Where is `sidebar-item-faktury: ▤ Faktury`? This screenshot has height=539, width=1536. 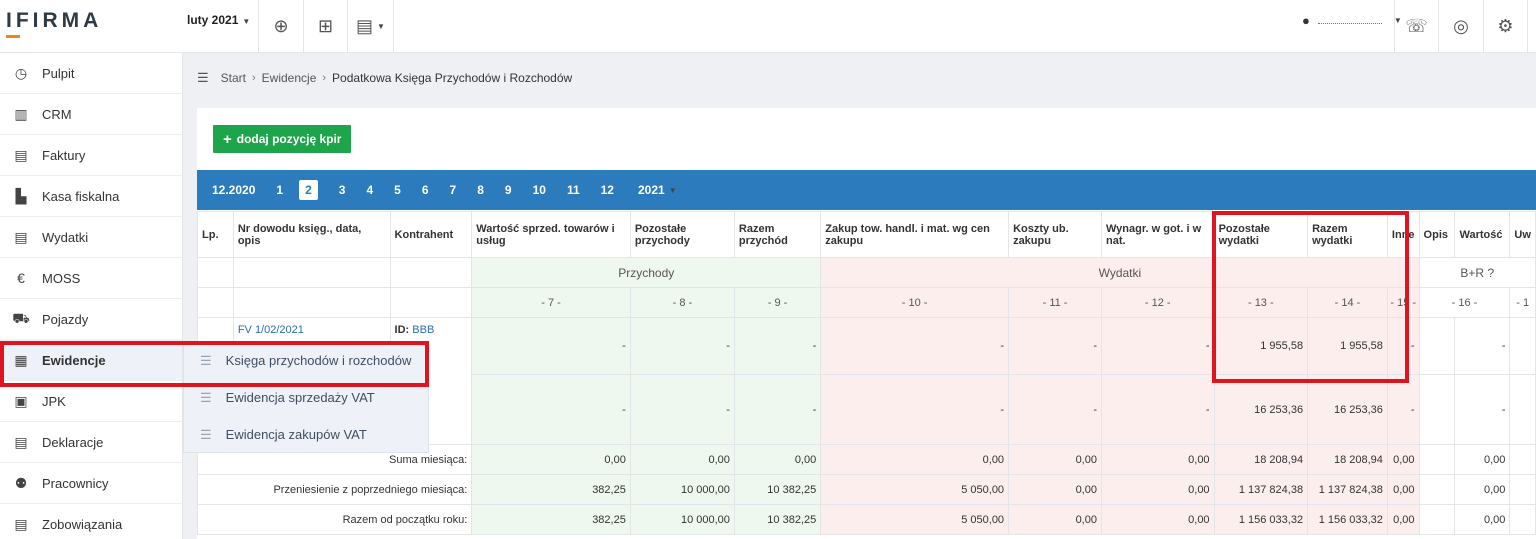
sidebar-item-faktury: ▤ Faktury is located at coordinates (91, 155).